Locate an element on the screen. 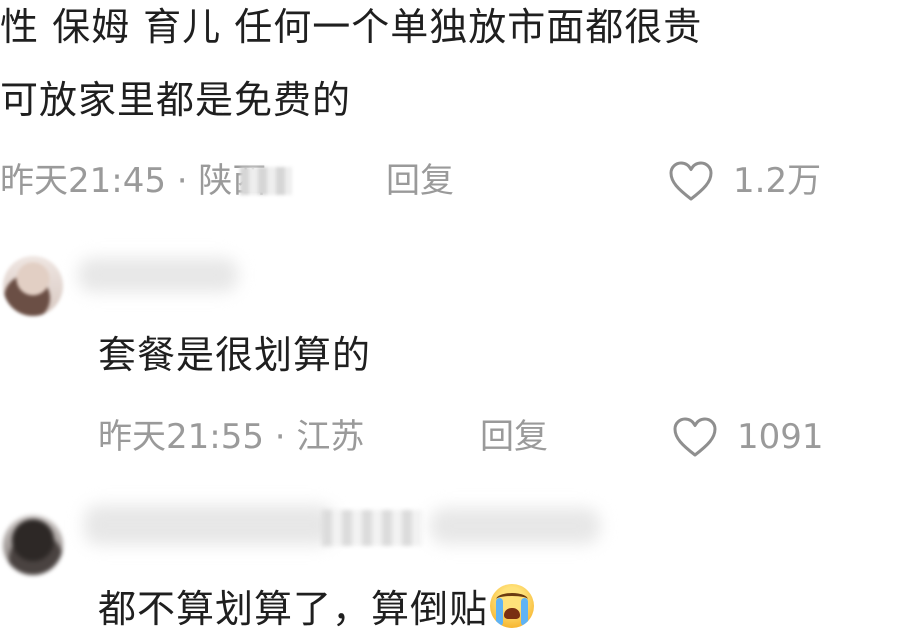  pixelated-redaction is located at coordinates (372, 528).